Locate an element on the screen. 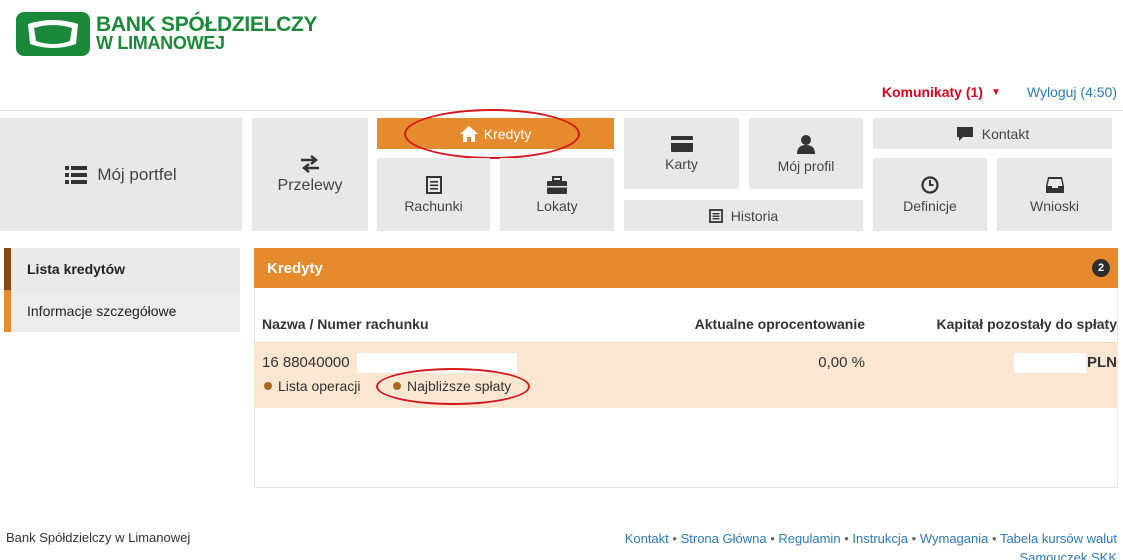  list-icon is located at coordinates (76, 174).